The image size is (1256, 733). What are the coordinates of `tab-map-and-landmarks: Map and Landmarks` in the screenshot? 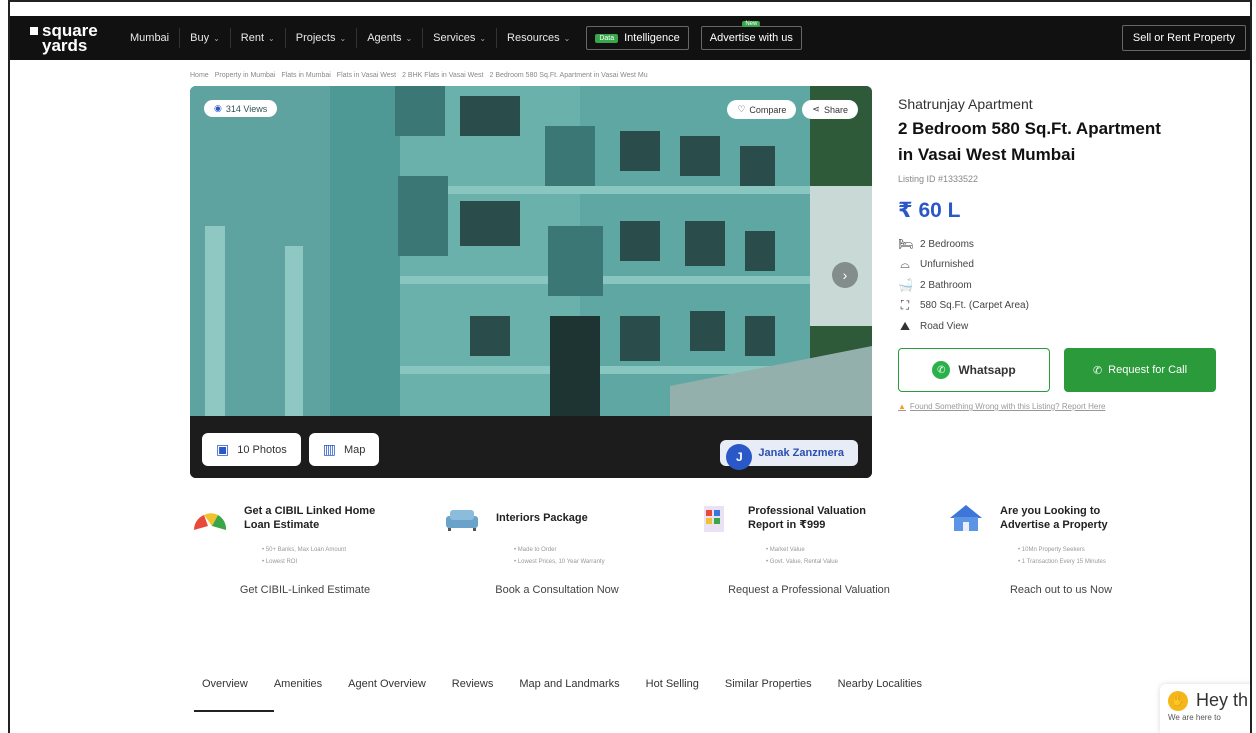 It's located at (569, 688).